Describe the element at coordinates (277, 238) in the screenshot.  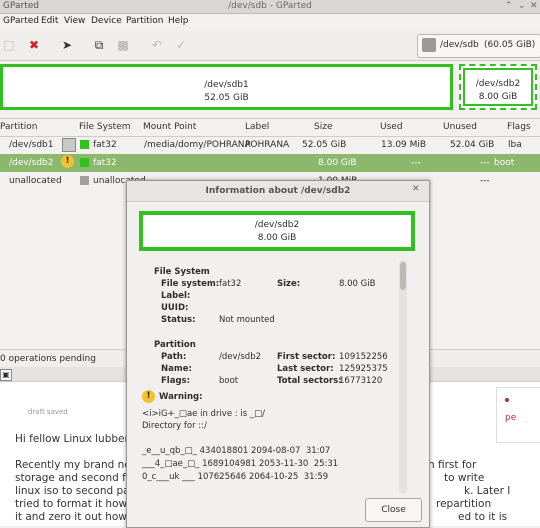
I see `dialog-graph-size: 8.00 GiB` at that location.